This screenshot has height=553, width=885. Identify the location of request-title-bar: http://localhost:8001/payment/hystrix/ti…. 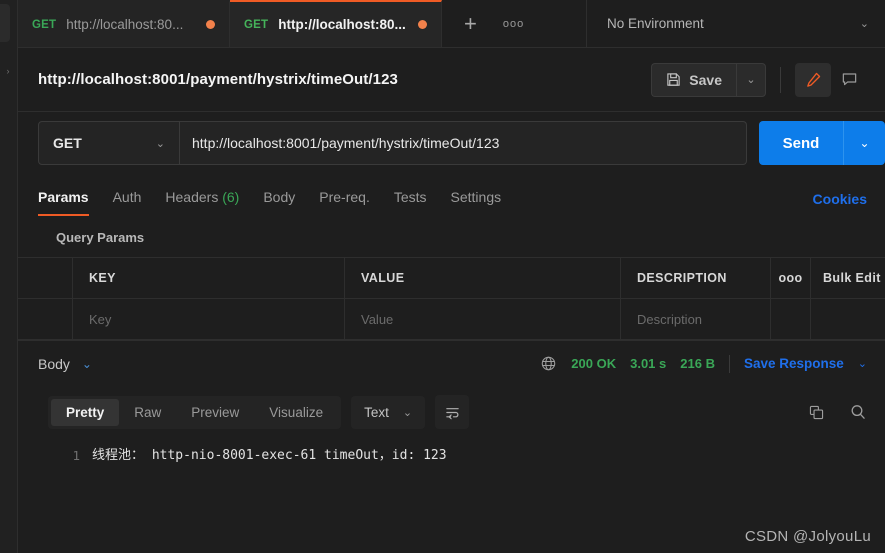
(451, 80).